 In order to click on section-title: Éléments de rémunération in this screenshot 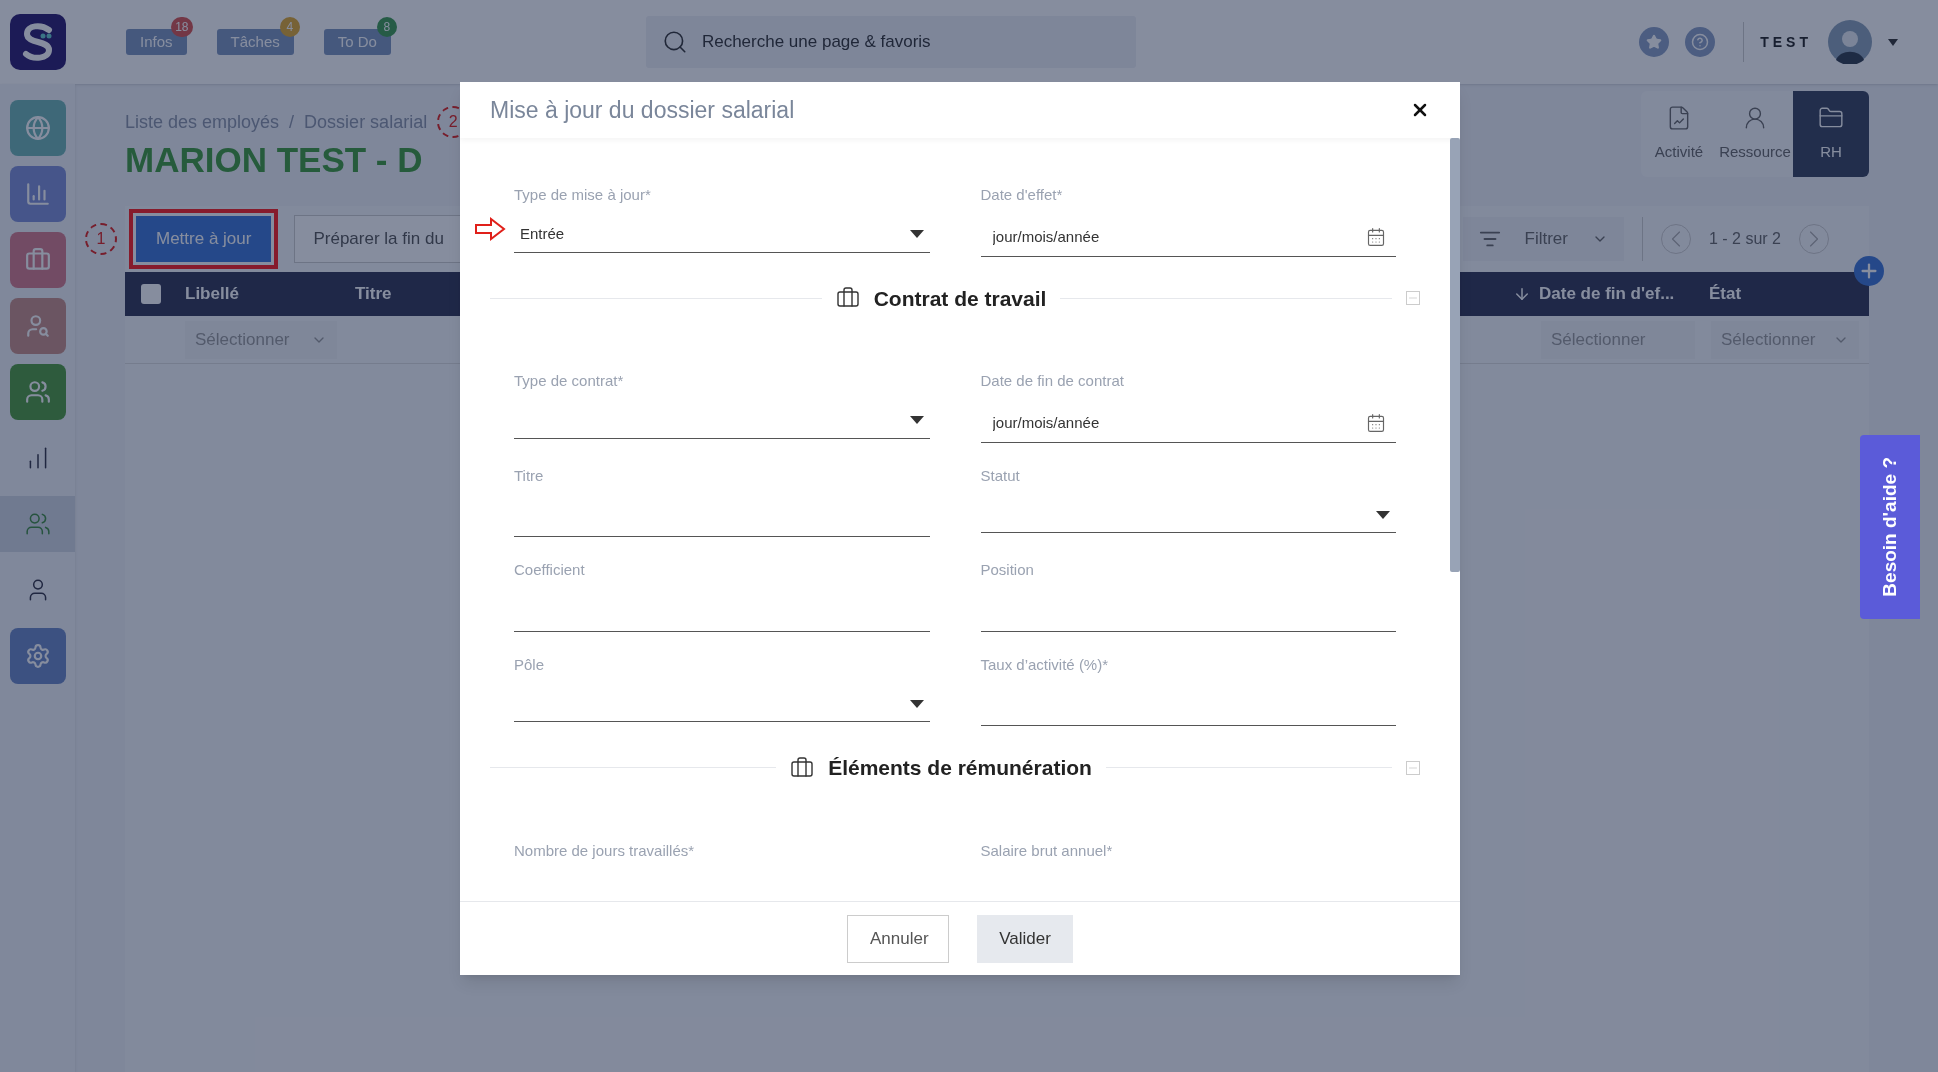, I will do `click(960, 768)`.